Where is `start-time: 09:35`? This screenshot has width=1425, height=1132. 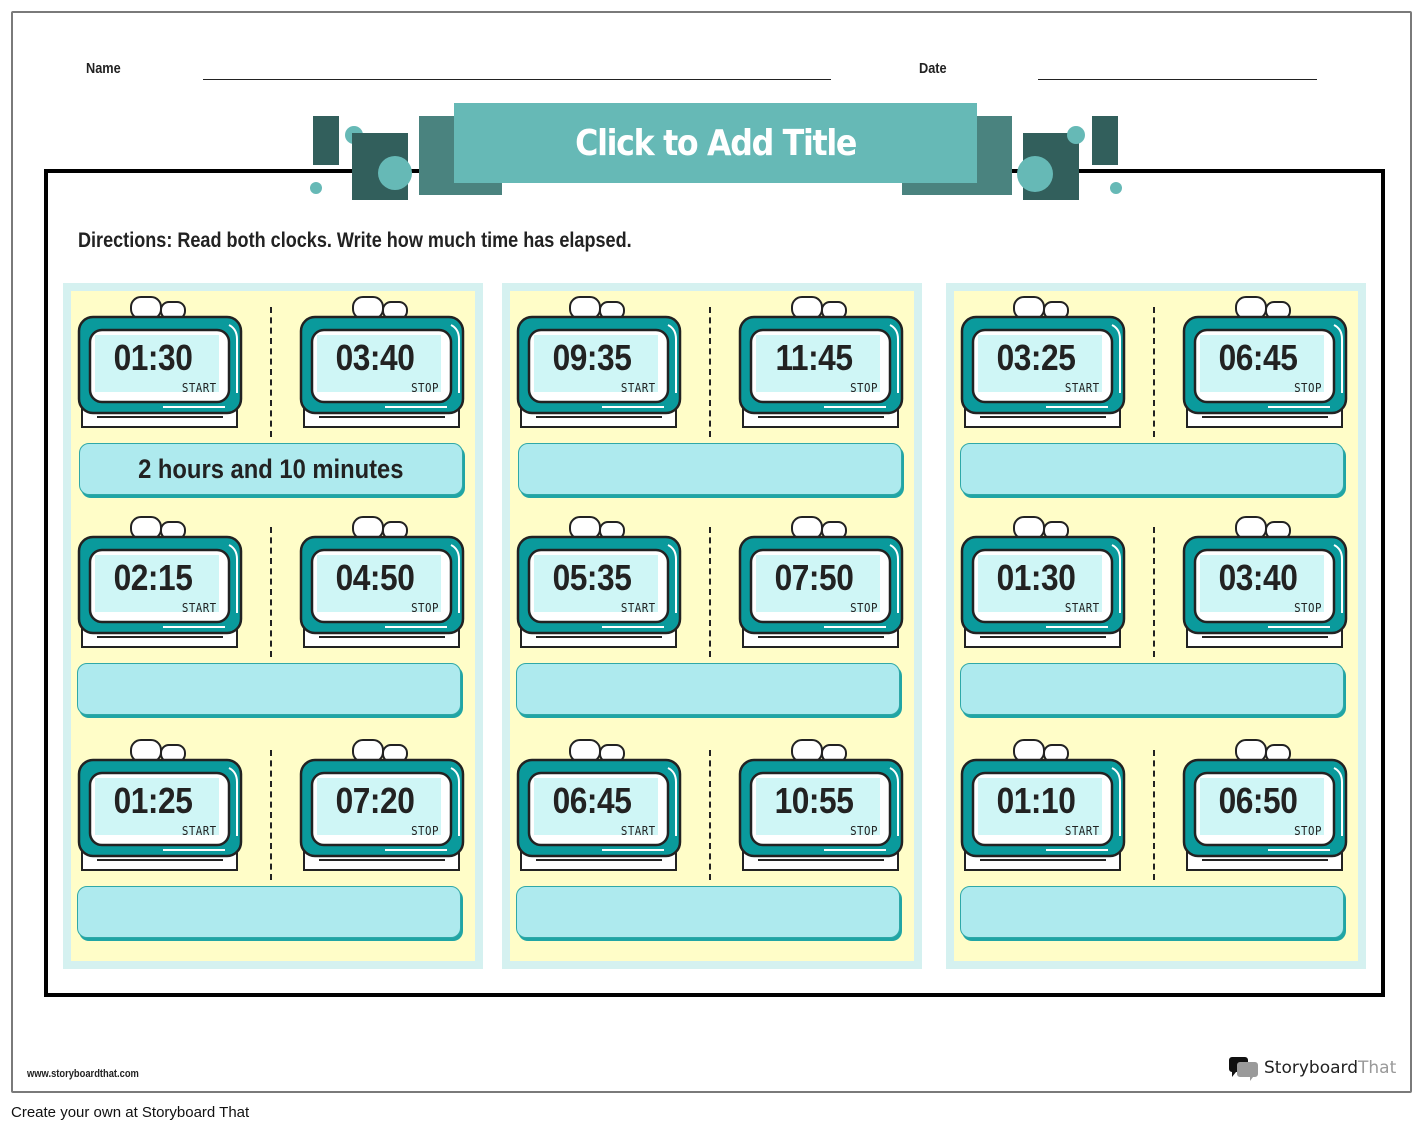 start-time: 09:35 is located at coordinates (592, 357).